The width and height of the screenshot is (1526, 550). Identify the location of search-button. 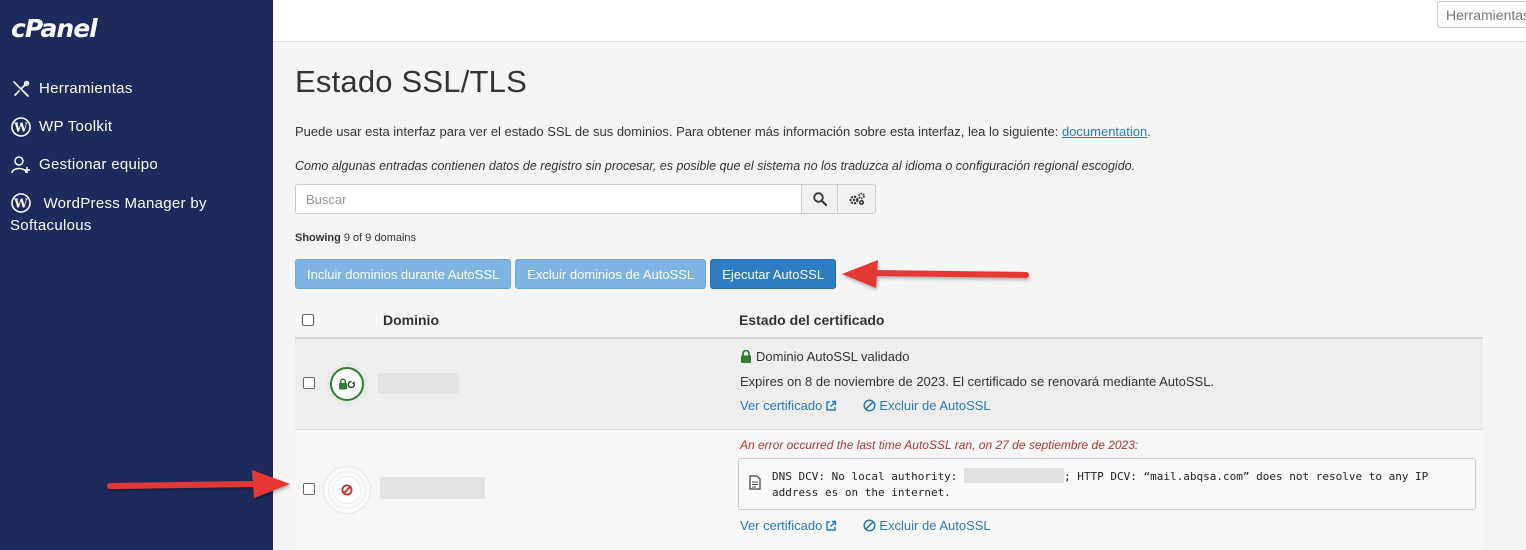
(820, 199).